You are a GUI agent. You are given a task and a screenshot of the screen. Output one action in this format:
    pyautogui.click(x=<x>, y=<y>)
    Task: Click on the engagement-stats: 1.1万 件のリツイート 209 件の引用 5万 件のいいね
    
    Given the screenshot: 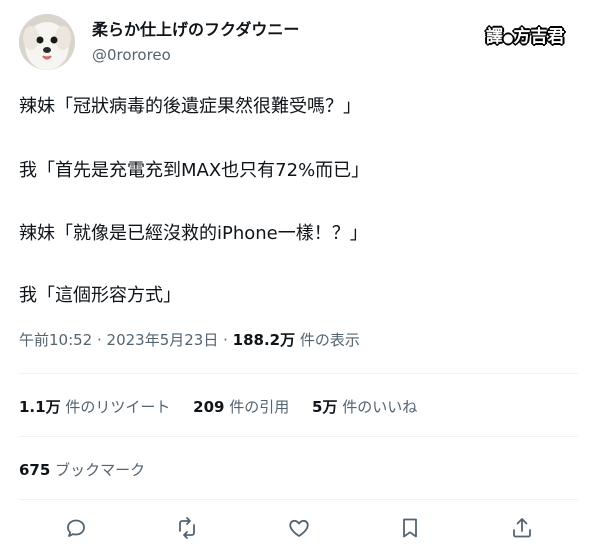 What is the action you would take?
    pyautogui.click(x=227, y=406)
    